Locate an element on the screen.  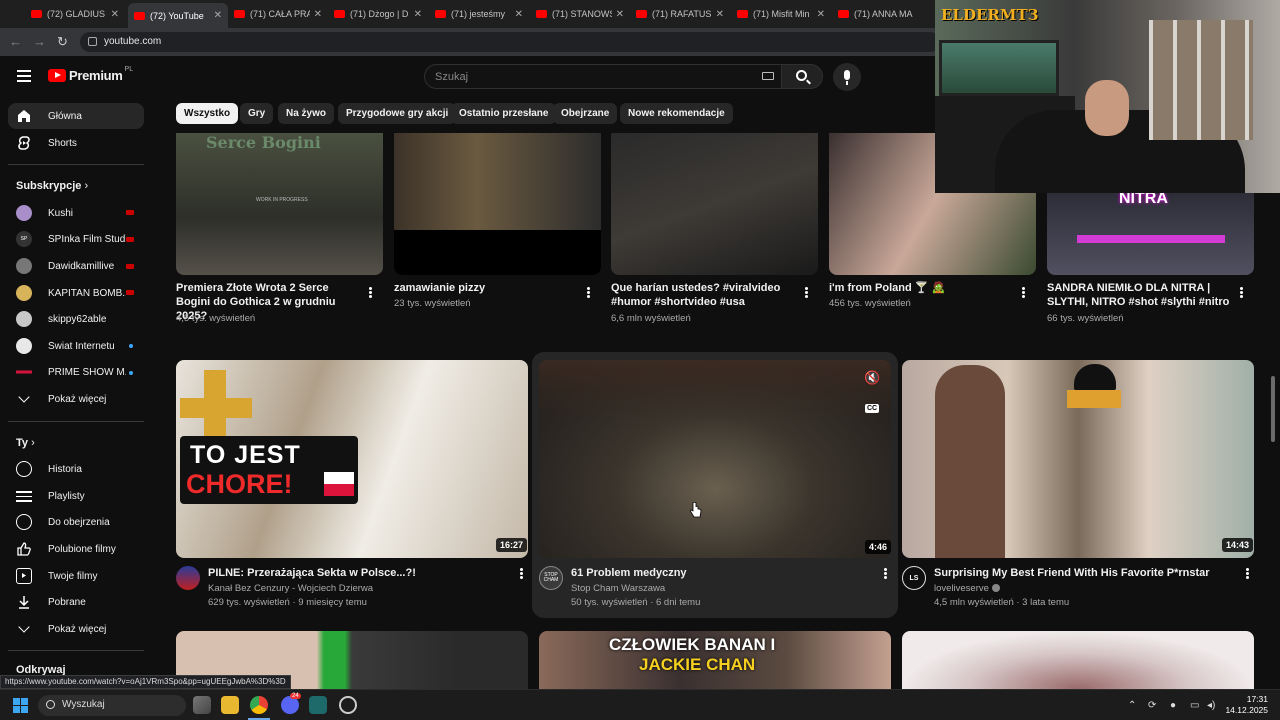
sidebar-item-your-videos: Twoje filmy is located at coordinates (71, 576).